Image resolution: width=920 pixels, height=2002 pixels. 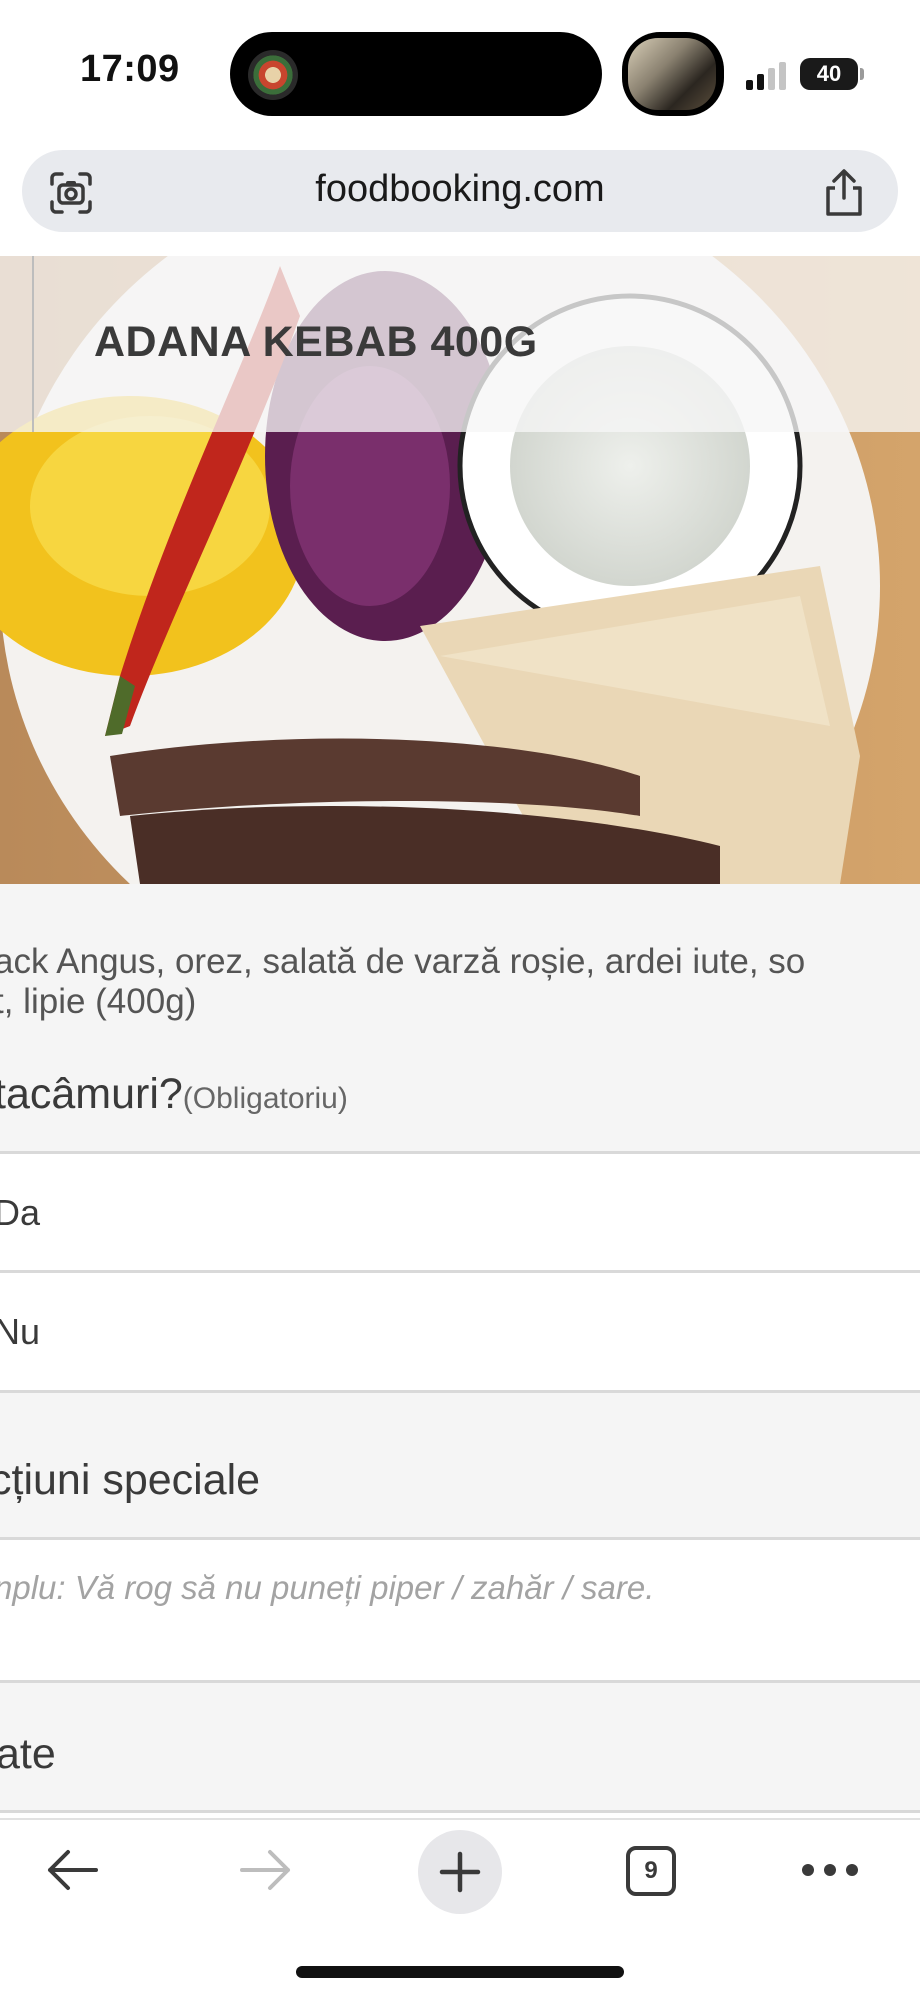 I want to click on option-label: Nu, so click(x=20, y=1331).